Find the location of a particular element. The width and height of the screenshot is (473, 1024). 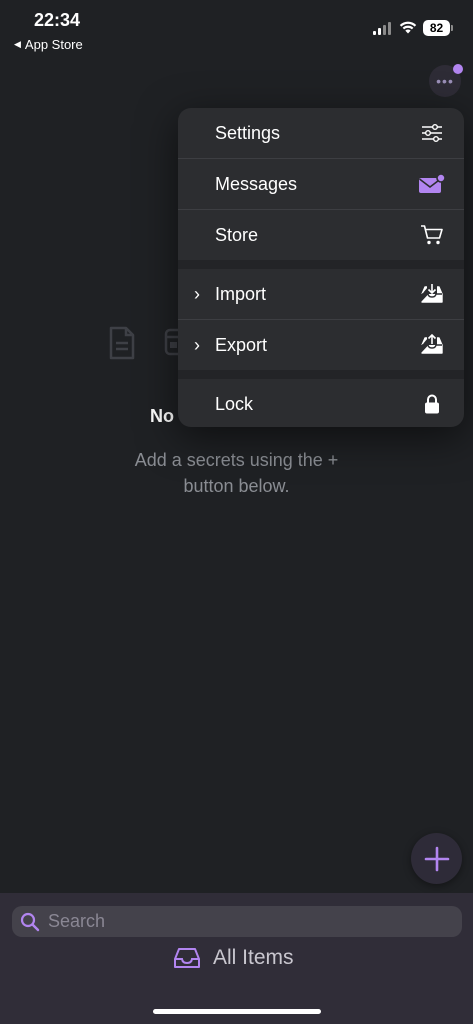

search-field: Search is located at coordinates (237, 921).